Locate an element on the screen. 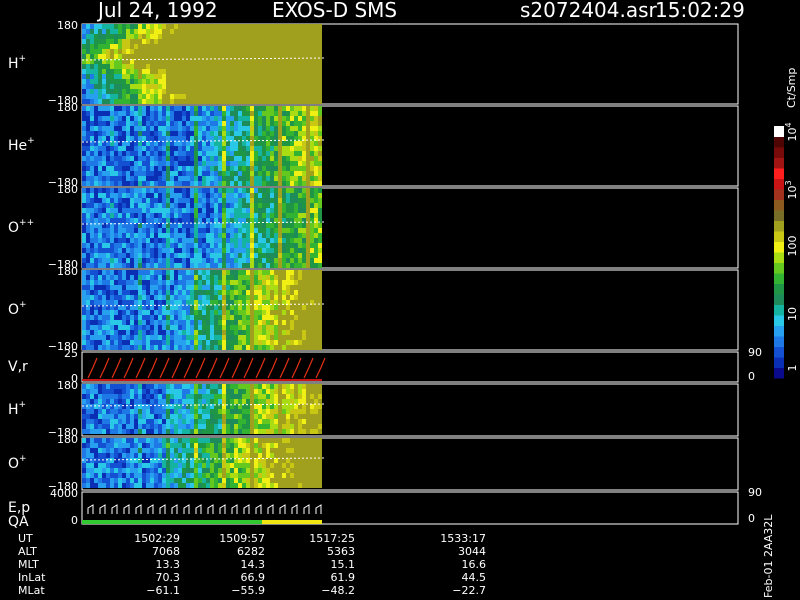 The image size is (800, 600). panel-label: O+ is located at coordinates (17, 309).